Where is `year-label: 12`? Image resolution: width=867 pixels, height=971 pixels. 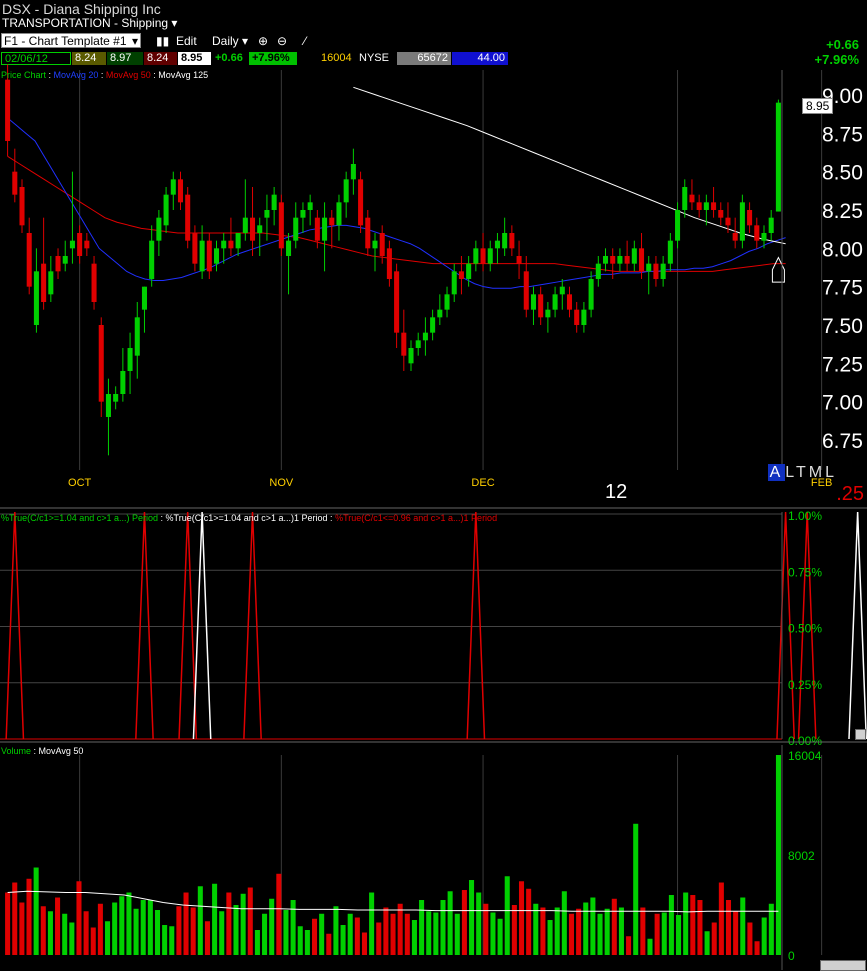 year-label: 12 is located at coordinates (616, 492).